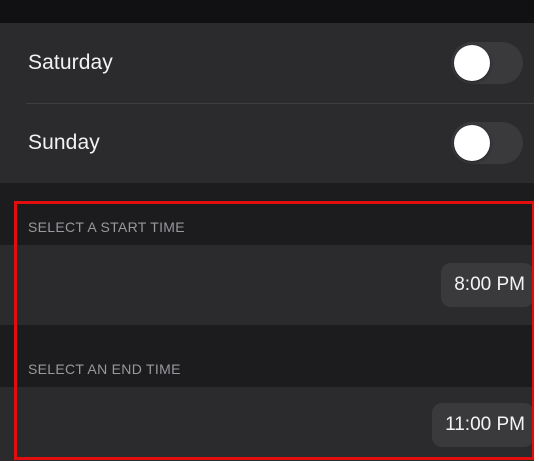 Image resolution: width=539 pixels, height=461 pixels. I want to click on sunday-label: Sunday, so click(64, 142).